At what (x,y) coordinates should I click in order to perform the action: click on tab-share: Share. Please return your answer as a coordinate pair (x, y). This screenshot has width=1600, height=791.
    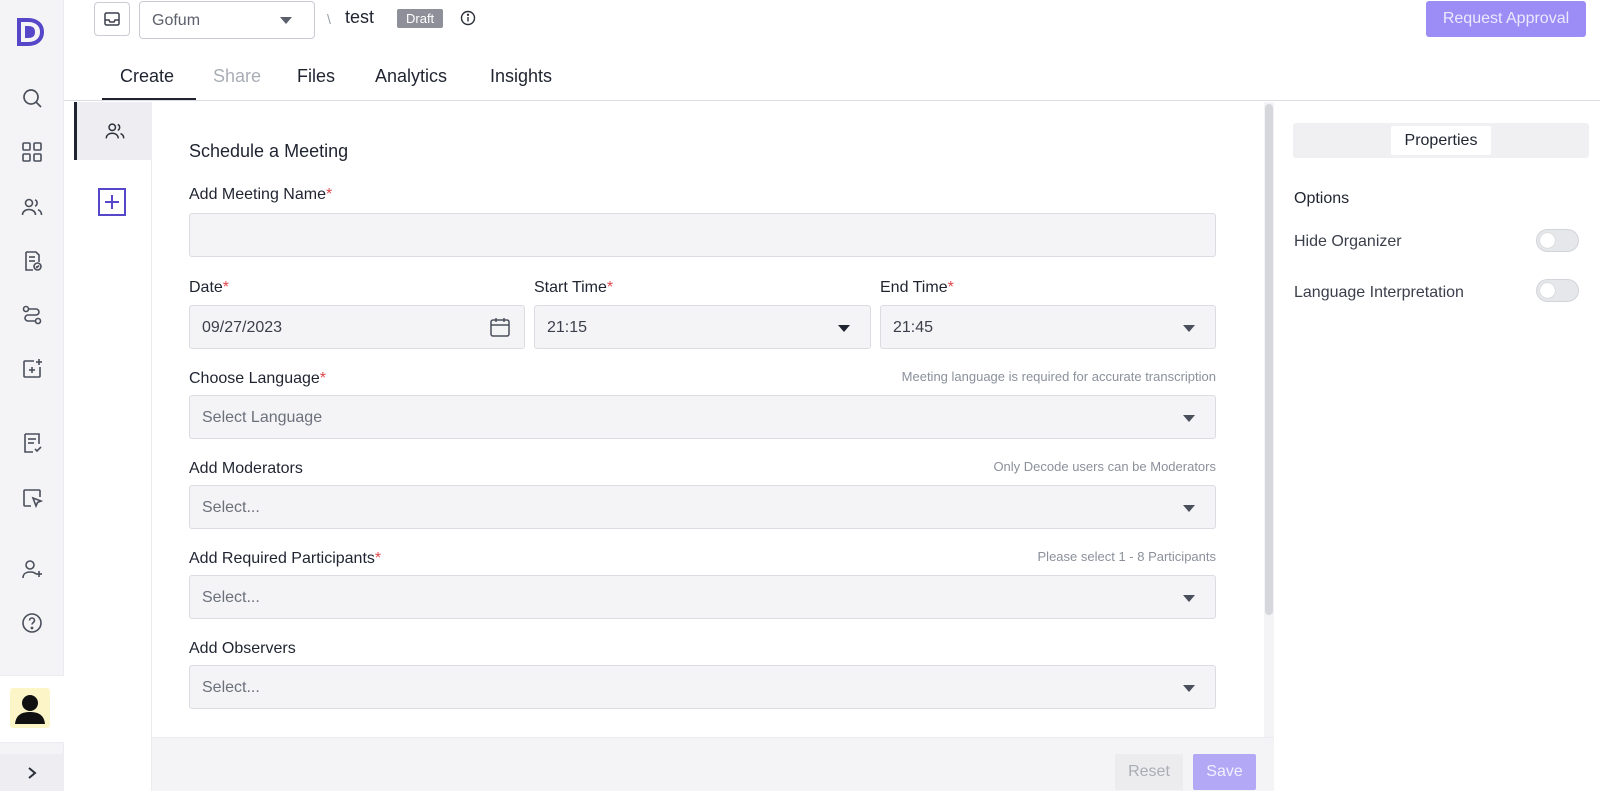
    Looking at the image, I should click on (237, 76).